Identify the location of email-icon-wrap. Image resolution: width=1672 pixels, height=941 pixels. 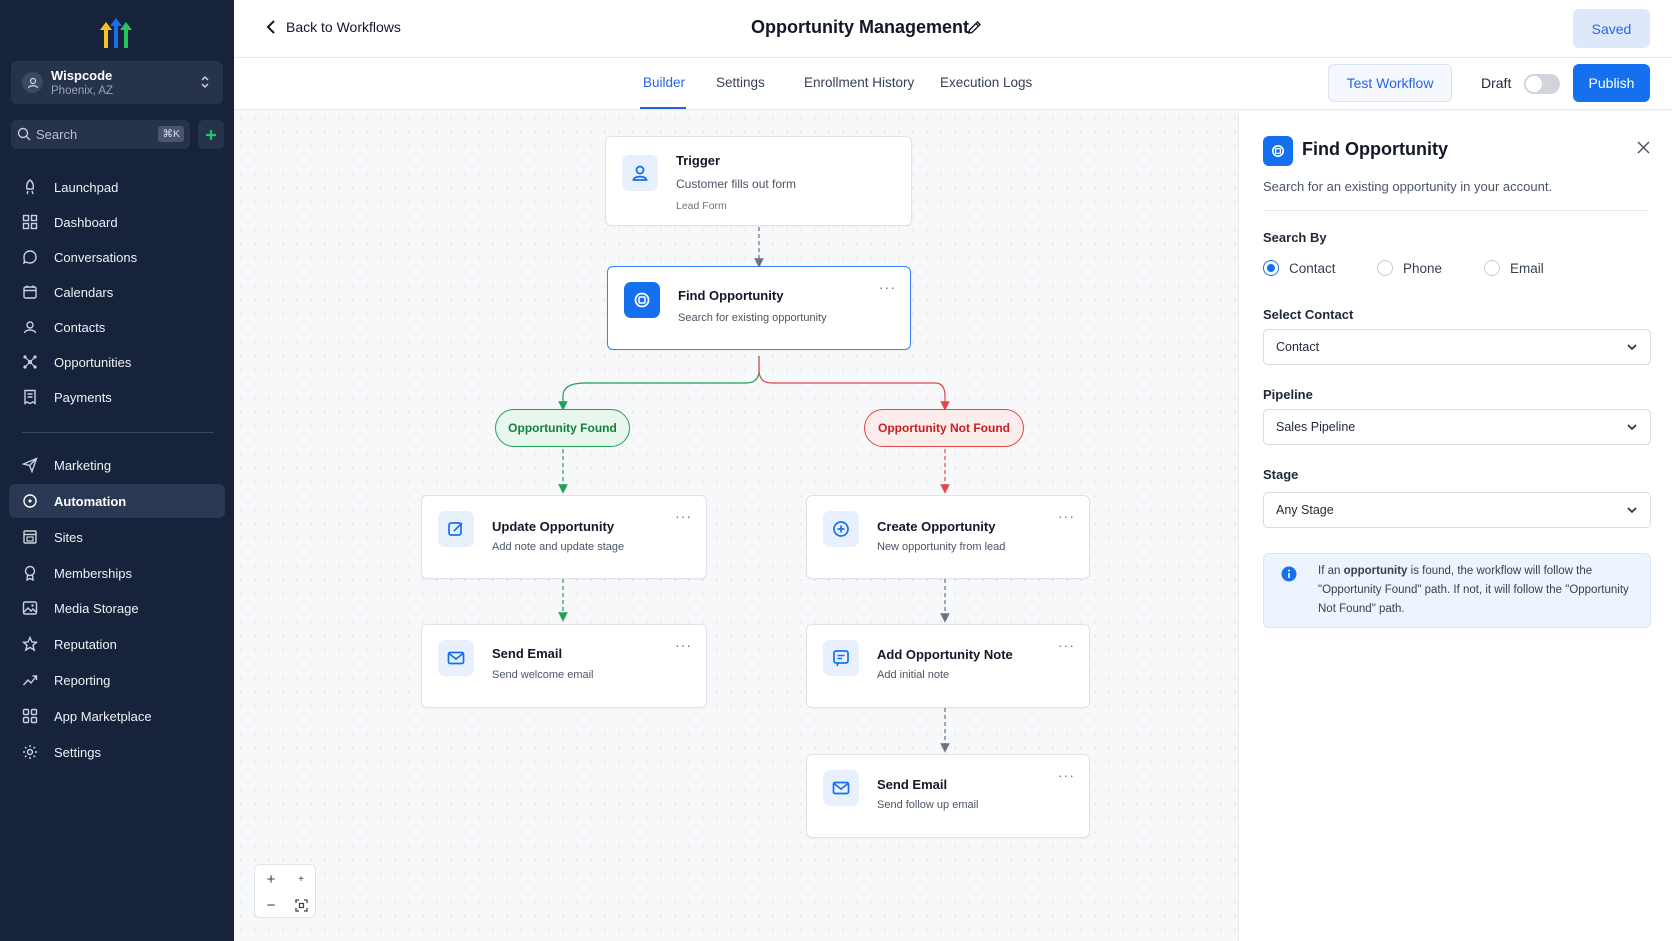
(841, 788).